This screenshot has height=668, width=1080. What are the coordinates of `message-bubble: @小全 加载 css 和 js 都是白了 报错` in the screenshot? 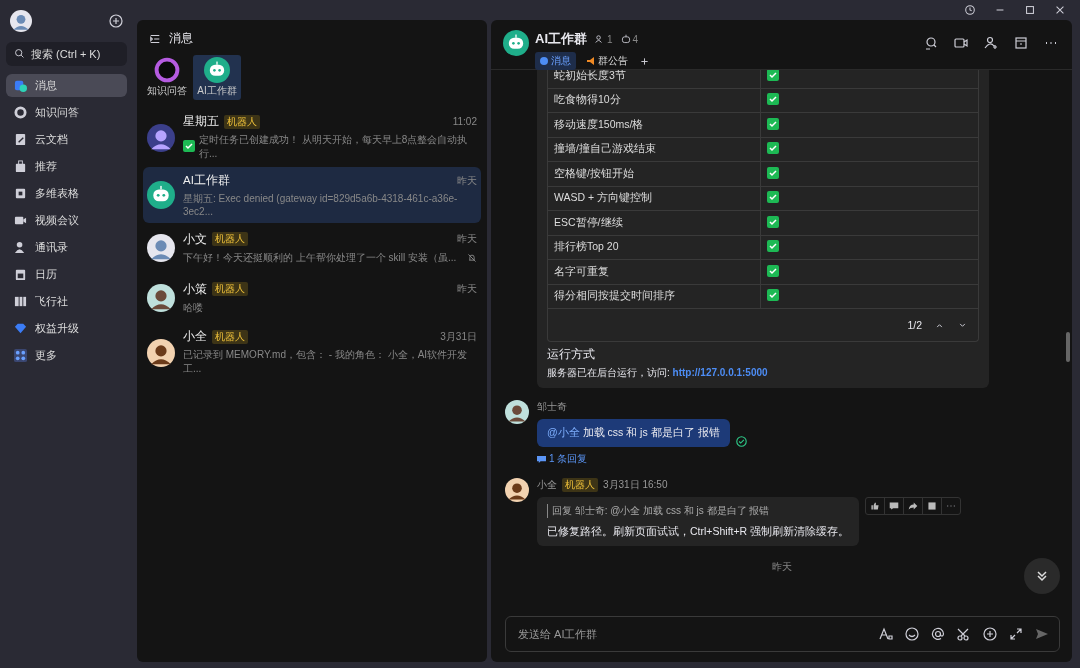 It's located at (633, 433).